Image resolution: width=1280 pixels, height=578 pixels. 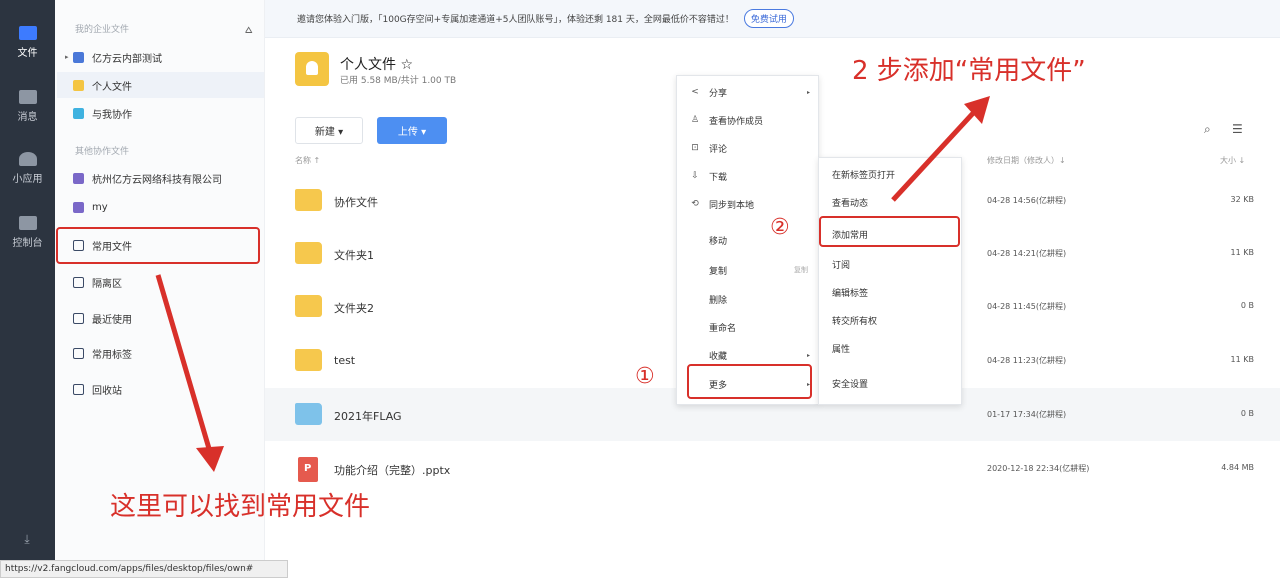 What do you see at coordinates (645, 376) in the screenshot?
I see `step1-marker: ①` at bounding box center [645, 376].